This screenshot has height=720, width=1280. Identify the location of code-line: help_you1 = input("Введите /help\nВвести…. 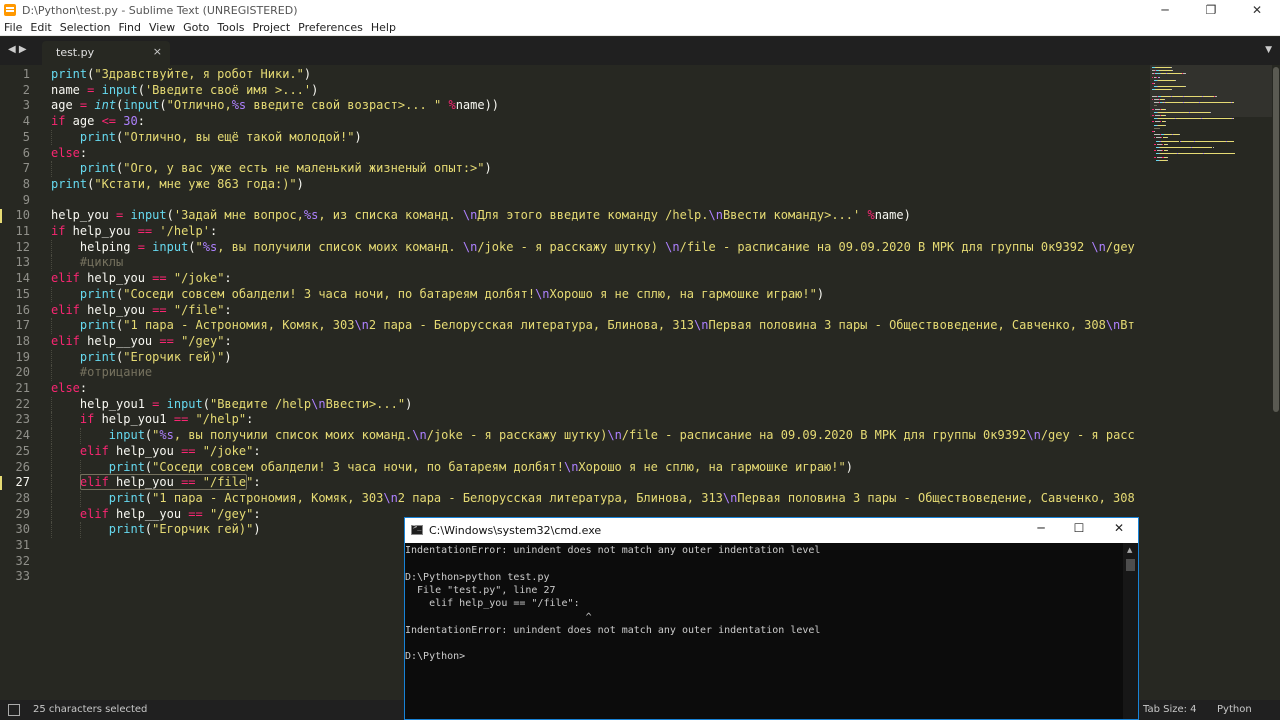
(231, 405).